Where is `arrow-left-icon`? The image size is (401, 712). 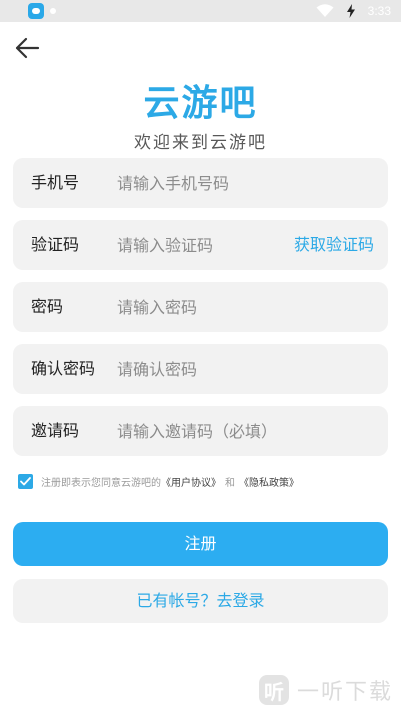
arrow-left-icon is located at coordinates (27, 48).